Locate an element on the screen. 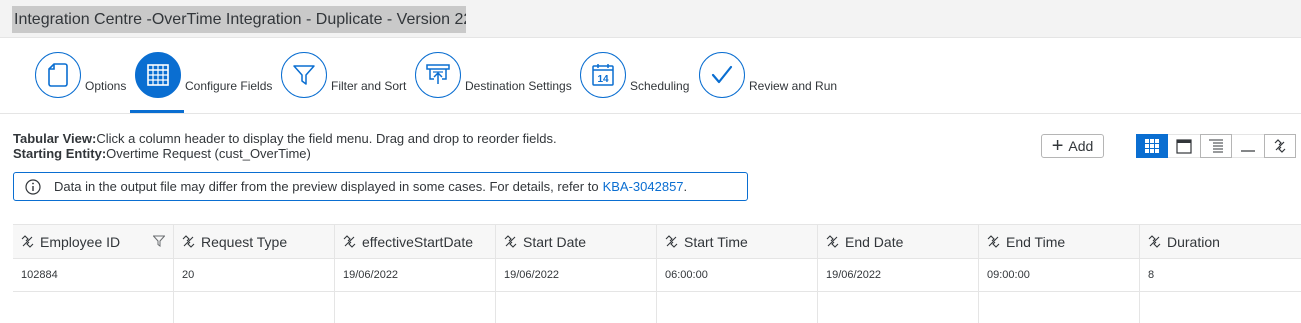  column-label: Duration is located at coordinates (1193, 241).